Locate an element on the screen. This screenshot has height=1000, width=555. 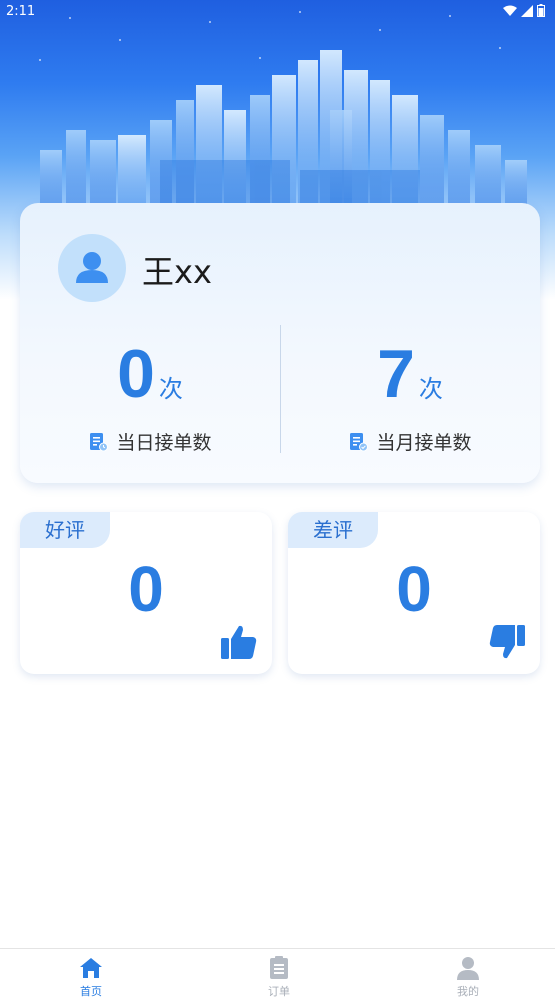
thumbs-down-icon is located at coordinates (507, 642).